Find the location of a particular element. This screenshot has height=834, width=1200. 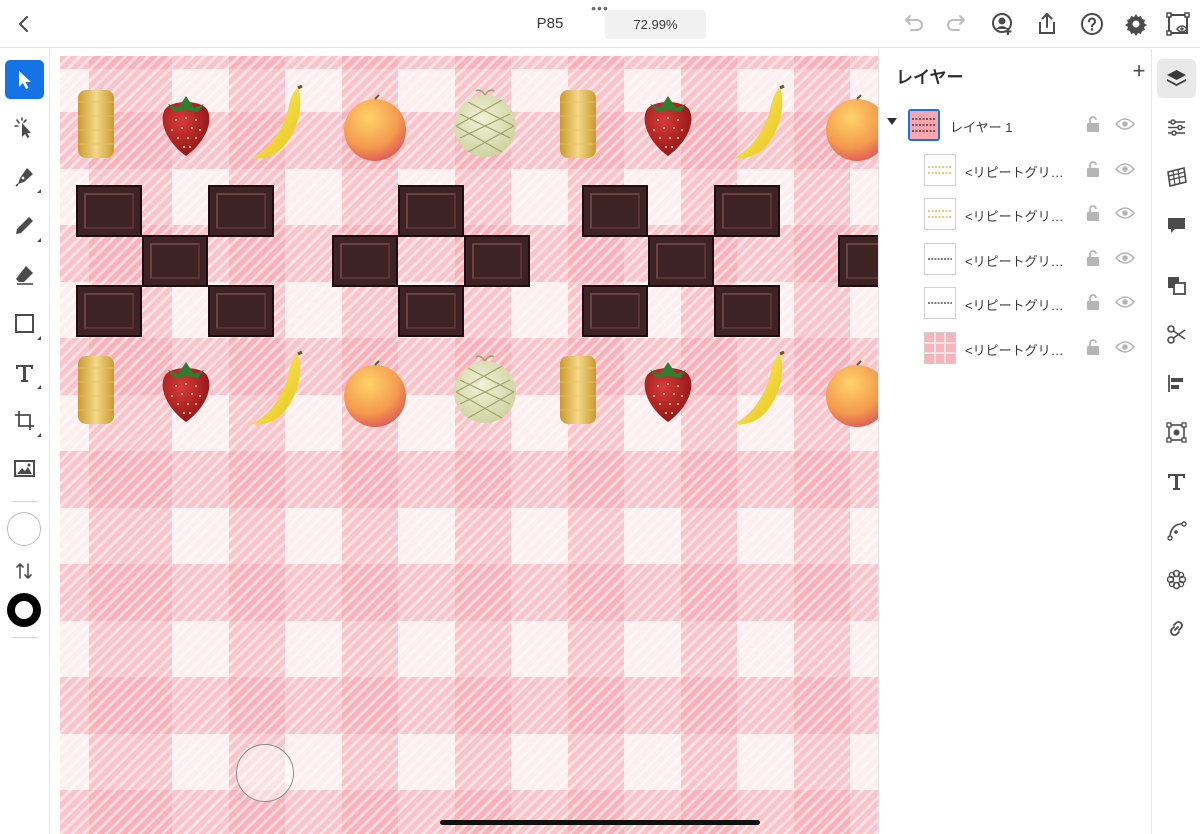

place-image-tool is located at coordinates (24, 468).